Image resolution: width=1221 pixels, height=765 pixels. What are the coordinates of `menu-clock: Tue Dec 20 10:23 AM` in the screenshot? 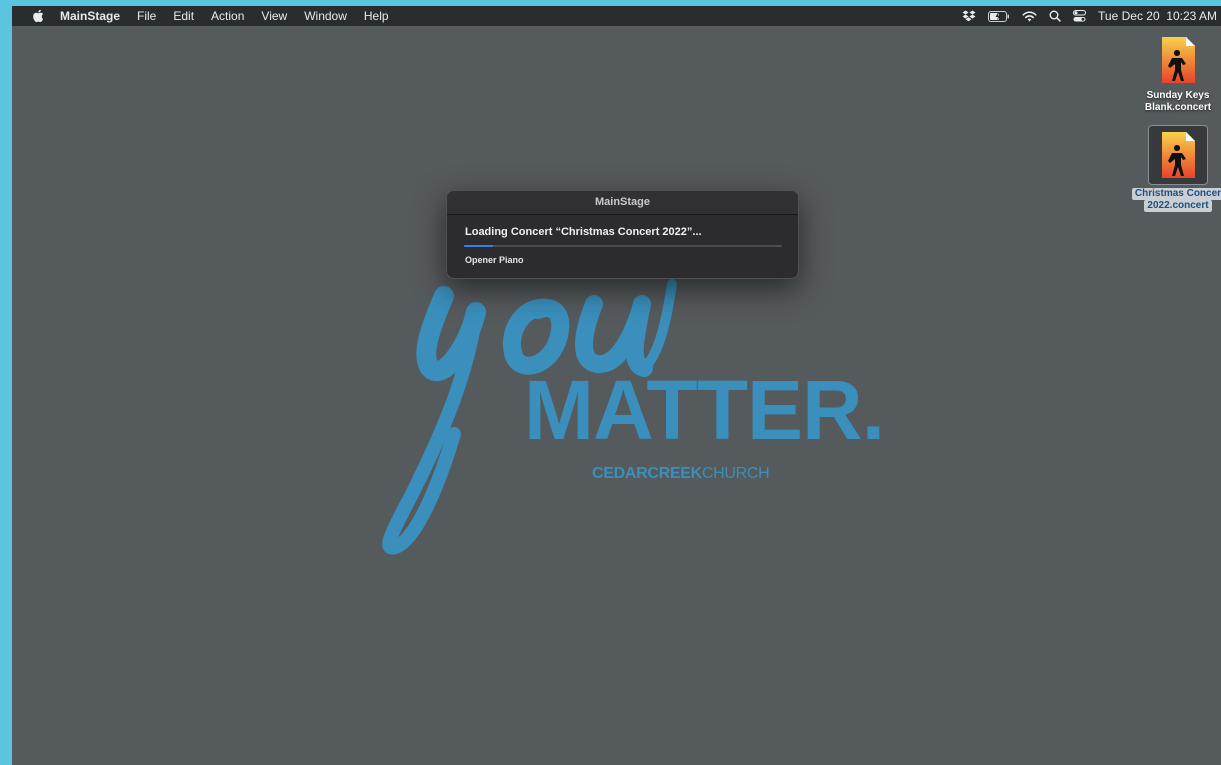 It's located at (1157, 16).